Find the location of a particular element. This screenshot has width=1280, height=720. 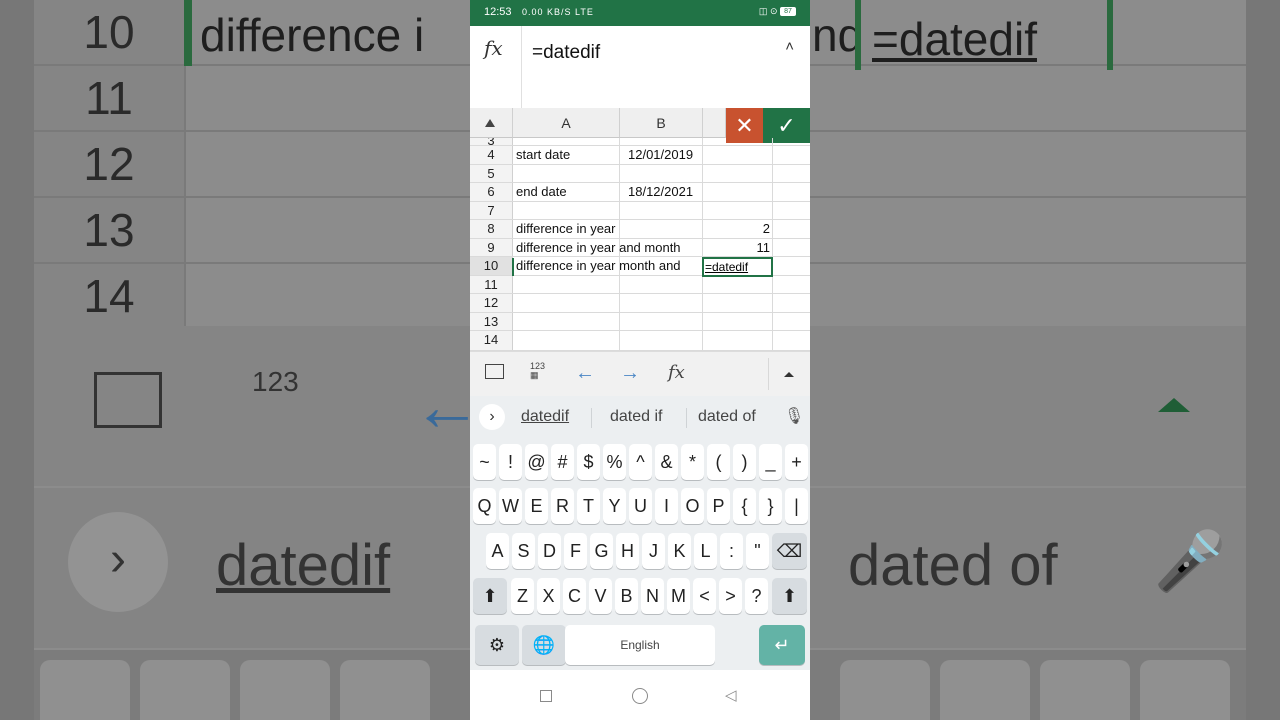

key: U is located at coordinates (640, 506).